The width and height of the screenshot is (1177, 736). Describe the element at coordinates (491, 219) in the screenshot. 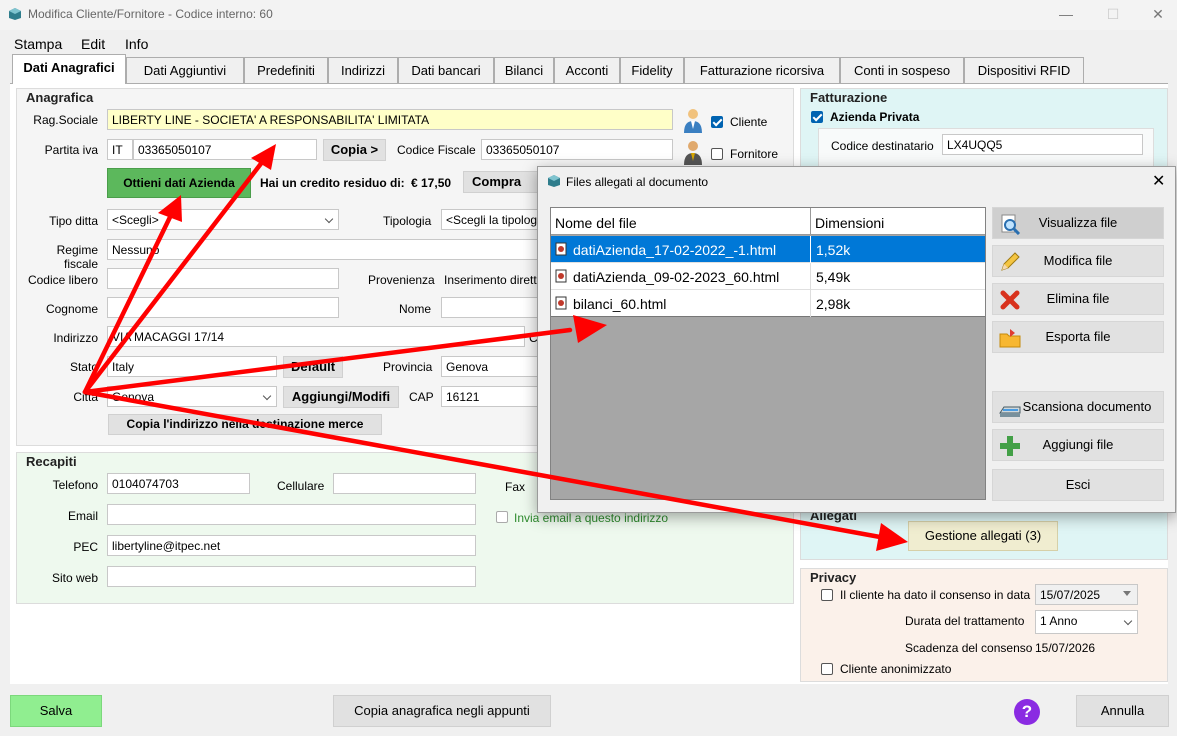

I see `tipologia-select: <Scegli la tipolog` at that location.